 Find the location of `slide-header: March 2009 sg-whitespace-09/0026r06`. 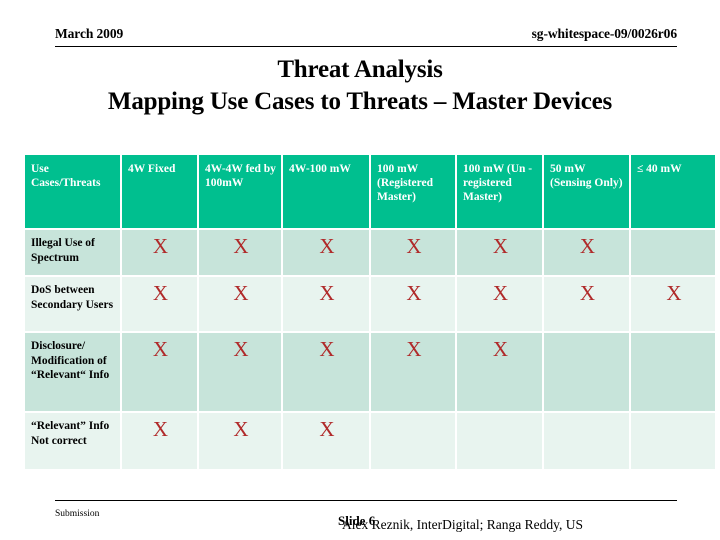

slide-header: March 2009 sg-whitespace-09/0026r06 is located at coordinates (366, 37).